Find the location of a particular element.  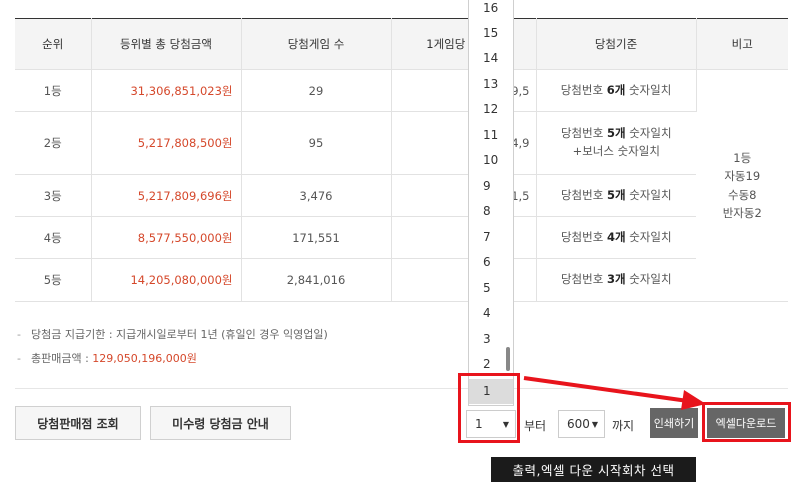

table-row: 4등 8,577,550,000원 171,551 당첨번호 4개 숫자일치 is located at coordinates (401, 237).